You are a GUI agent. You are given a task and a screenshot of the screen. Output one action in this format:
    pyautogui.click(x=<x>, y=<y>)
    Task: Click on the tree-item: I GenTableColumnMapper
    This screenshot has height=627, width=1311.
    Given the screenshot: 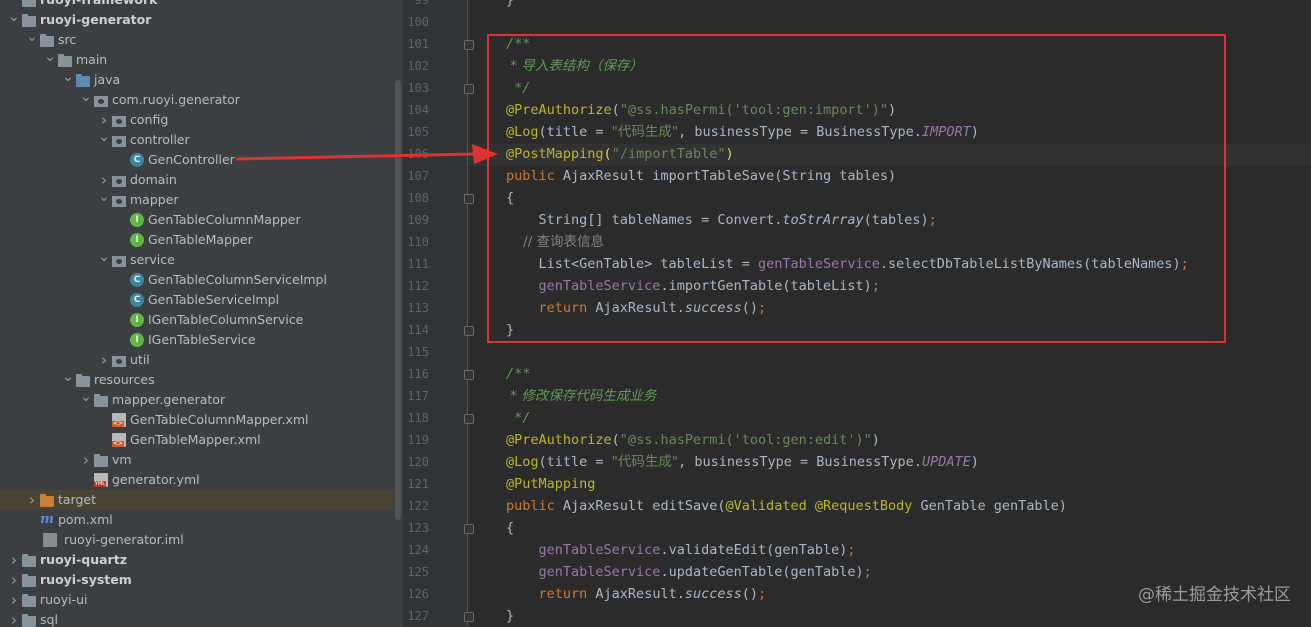 What is the action you would take?
    pyautogui.click(x=197, y=220)
    